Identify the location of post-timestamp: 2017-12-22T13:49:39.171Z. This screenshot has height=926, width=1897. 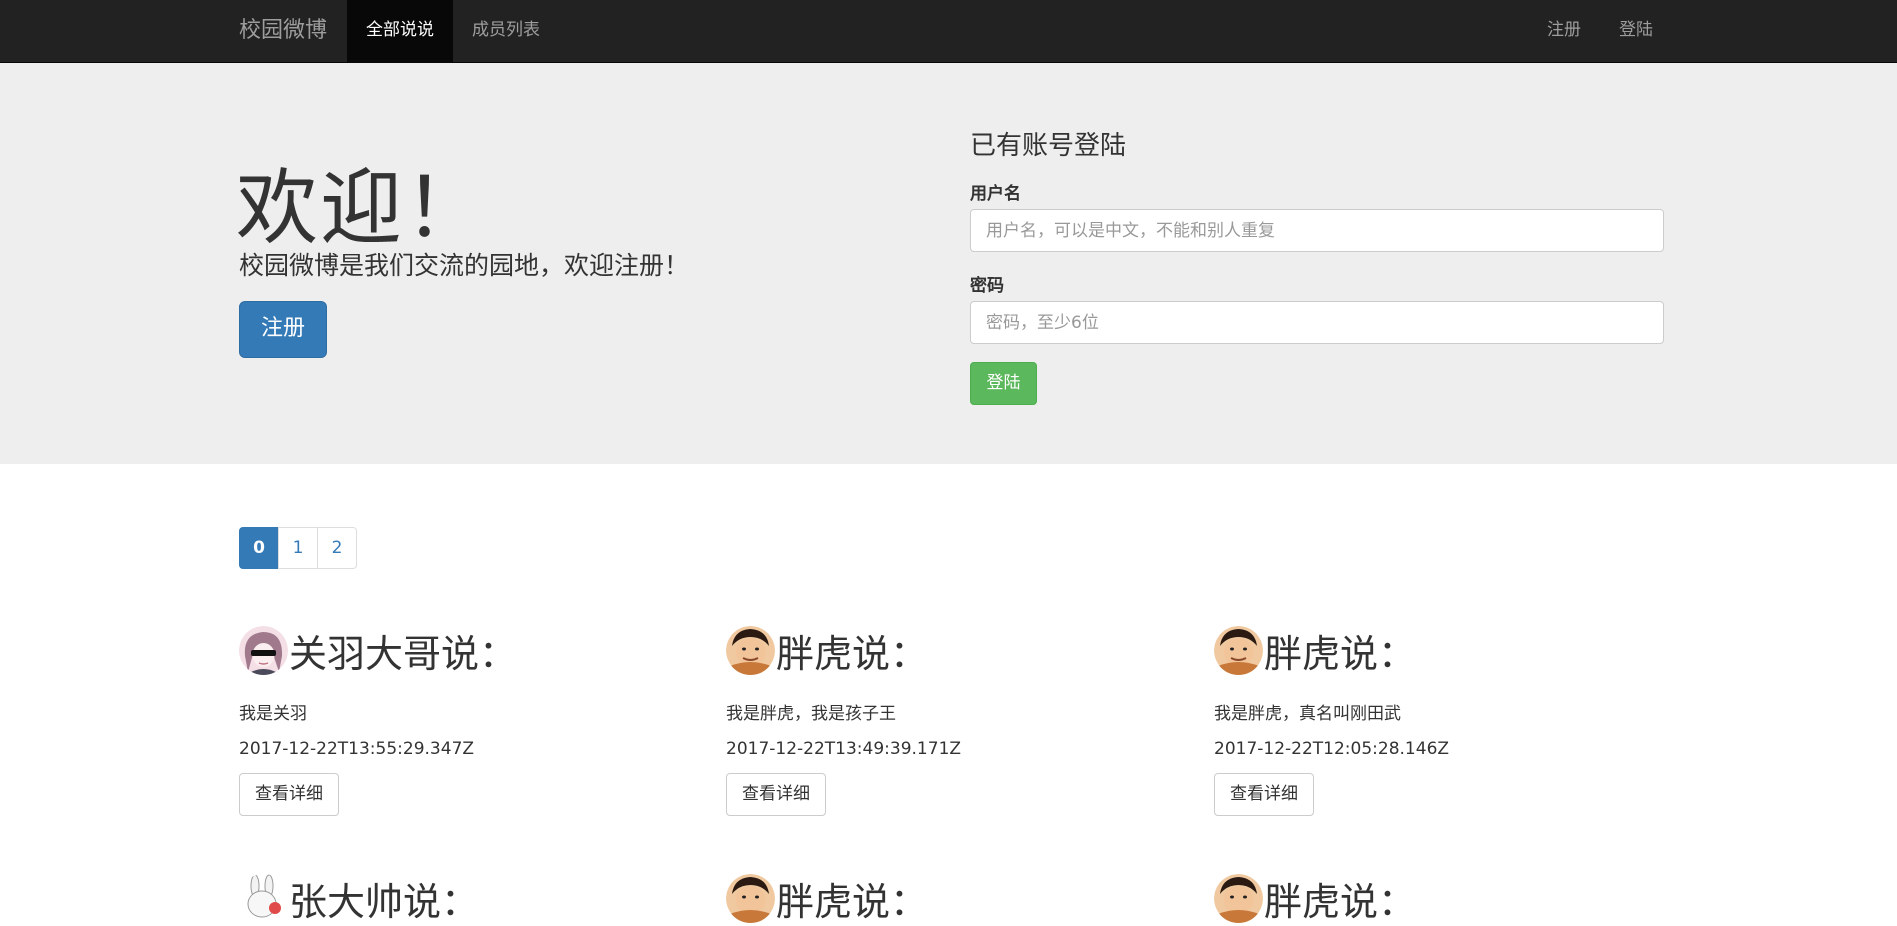
(844, 749).